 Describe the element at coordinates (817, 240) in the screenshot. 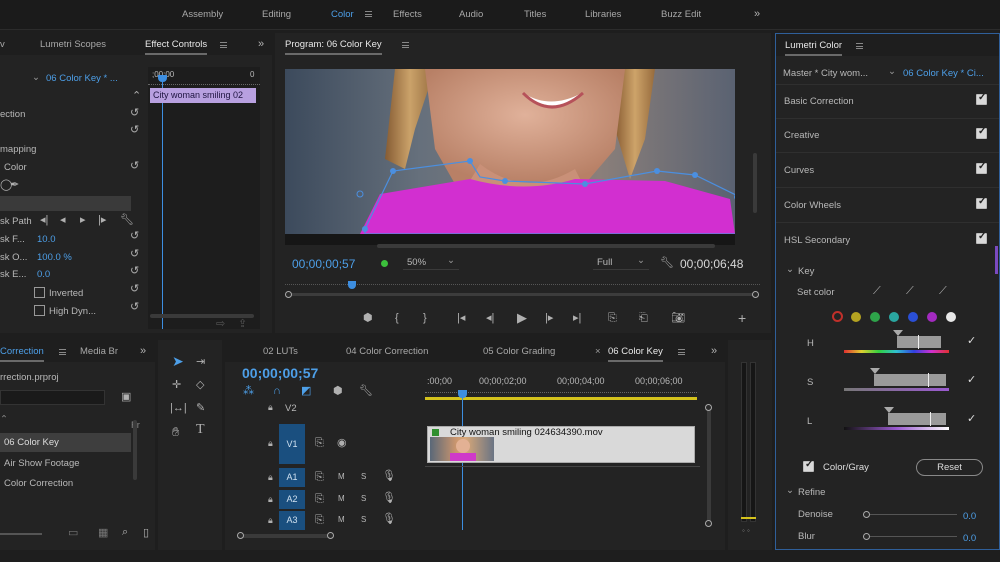

I see `section-hsl-secondary: HSL Secondary` at that location.